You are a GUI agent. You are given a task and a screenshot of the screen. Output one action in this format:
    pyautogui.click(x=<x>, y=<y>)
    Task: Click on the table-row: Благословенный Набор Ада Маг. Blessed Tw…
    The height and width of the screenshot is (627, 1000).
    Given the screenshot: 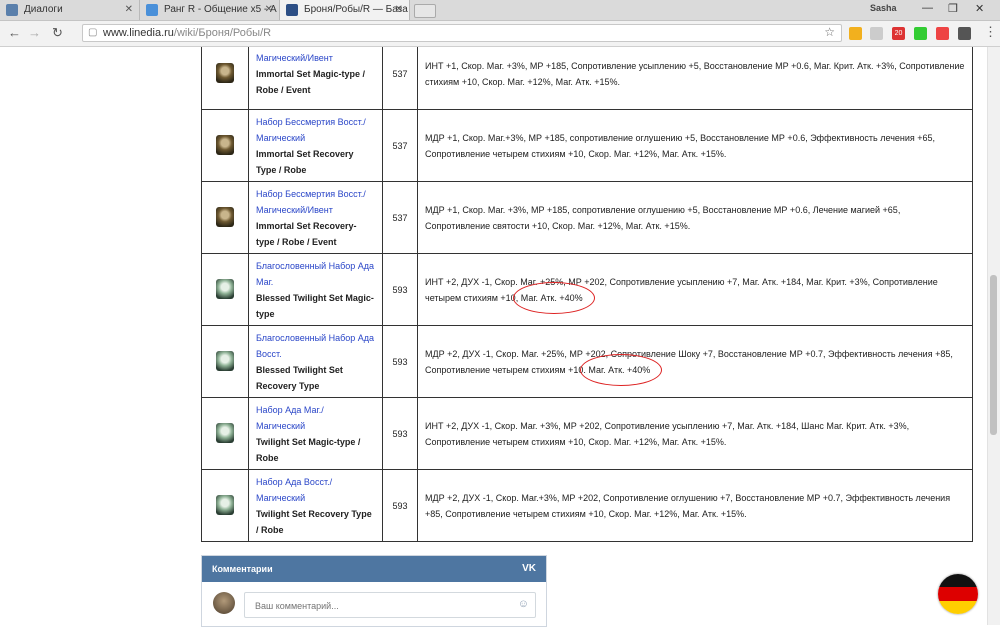 What is the action you would take?
    pyautogui.click(x=587, y=289)
    